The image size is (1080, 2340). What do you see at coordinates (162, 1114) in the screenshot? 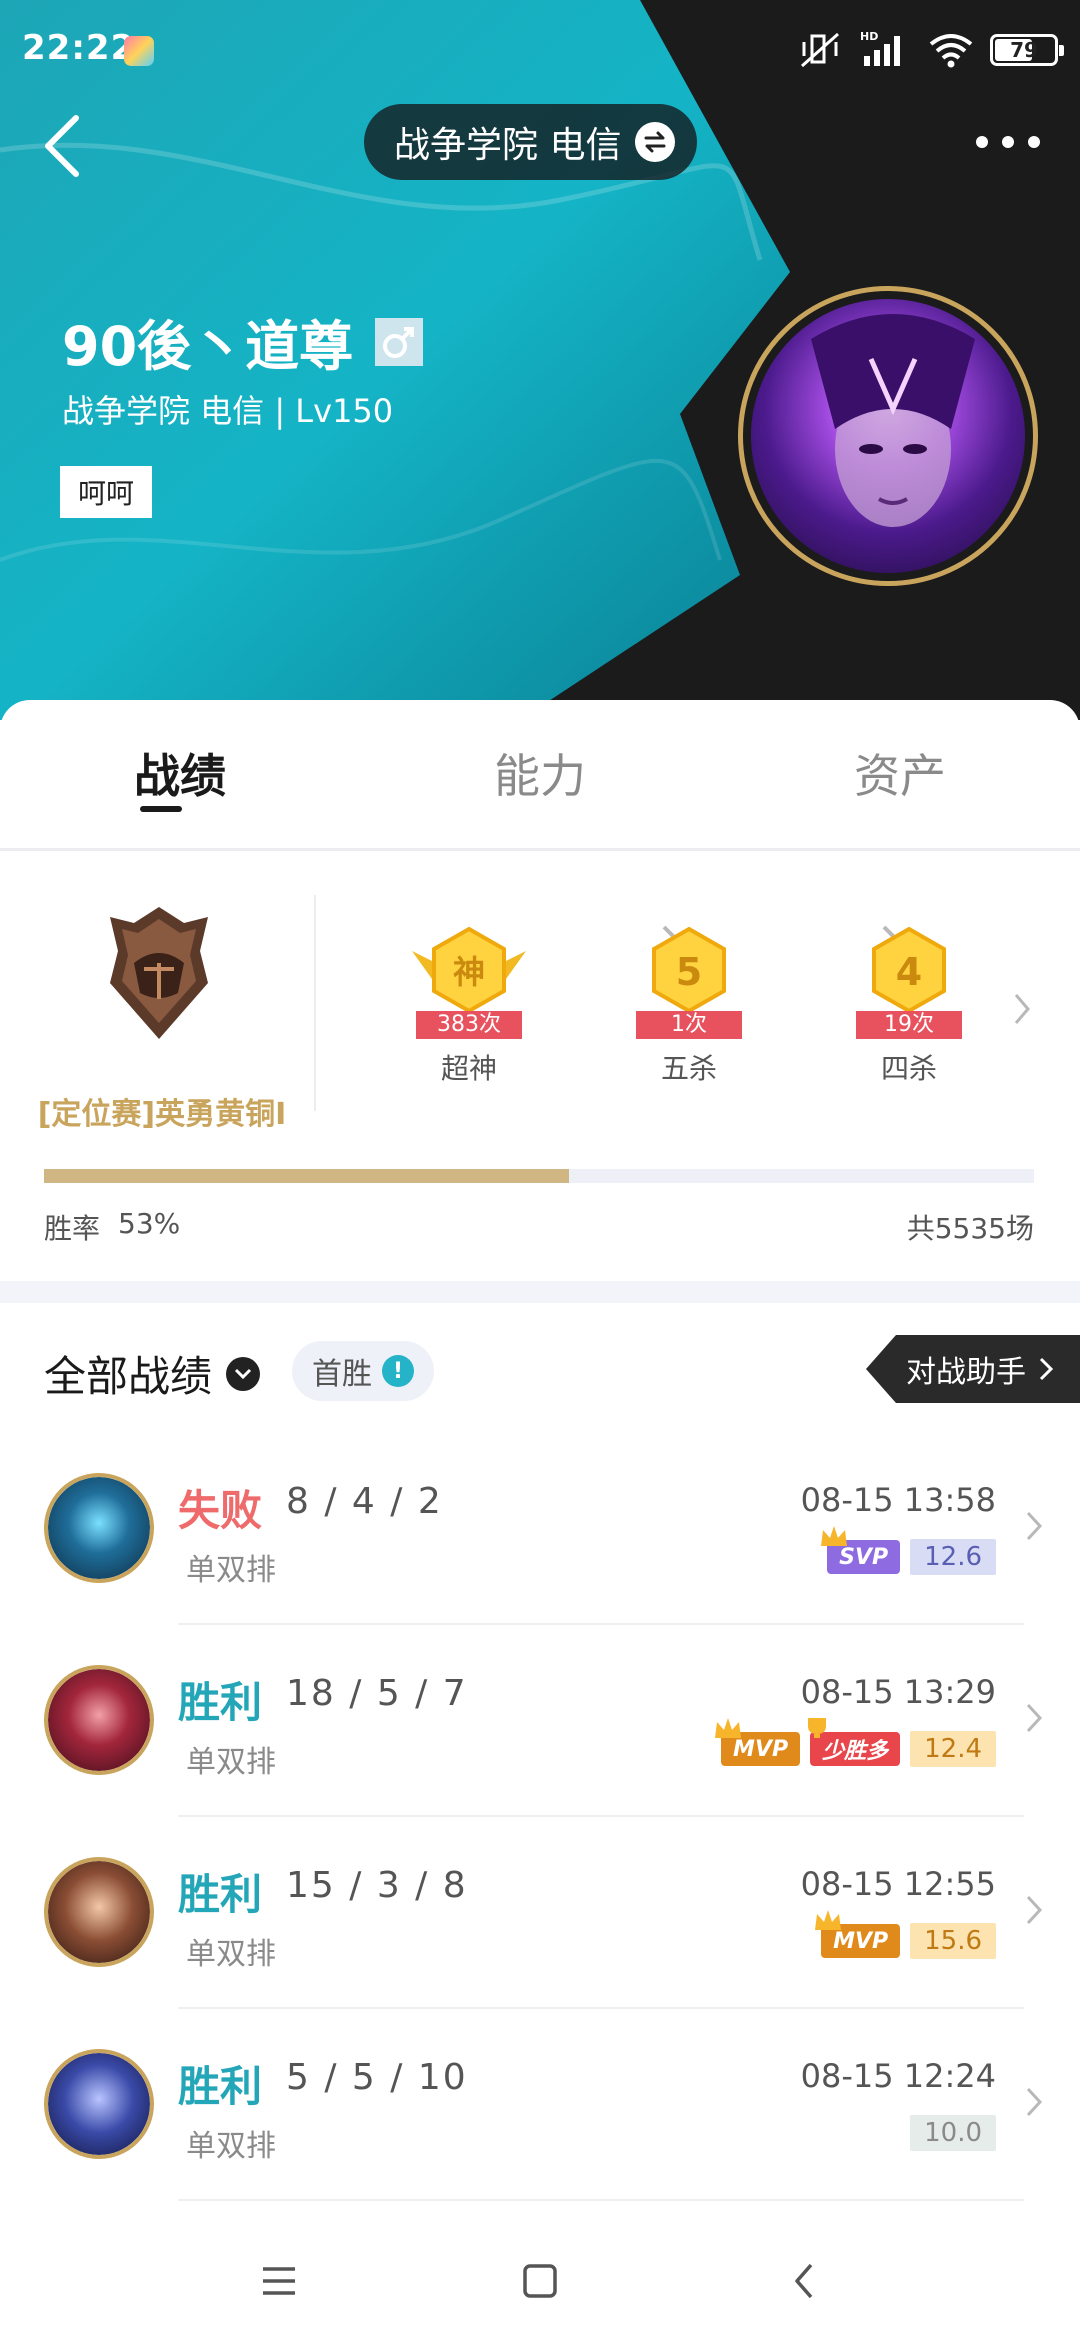
I see `rank-label: [定位赛]英勇黄铜I` at bounding box center [162, 1114].